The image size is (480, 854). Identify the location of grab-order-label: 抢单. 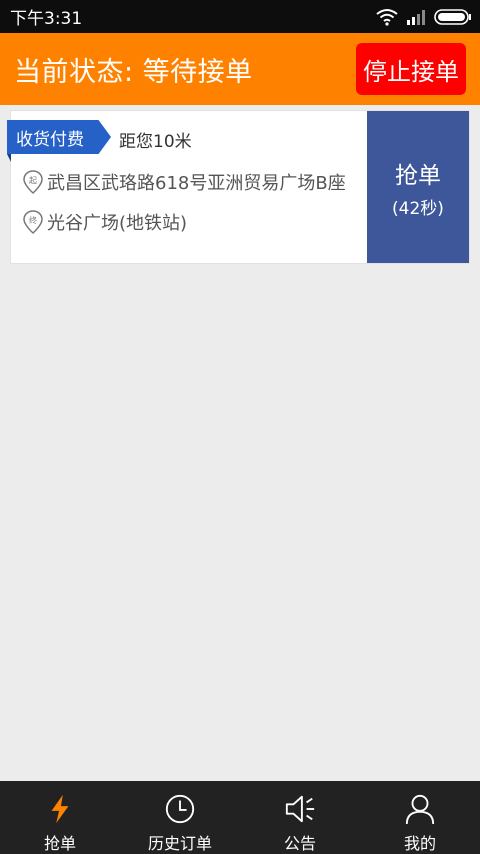
(418, 175).